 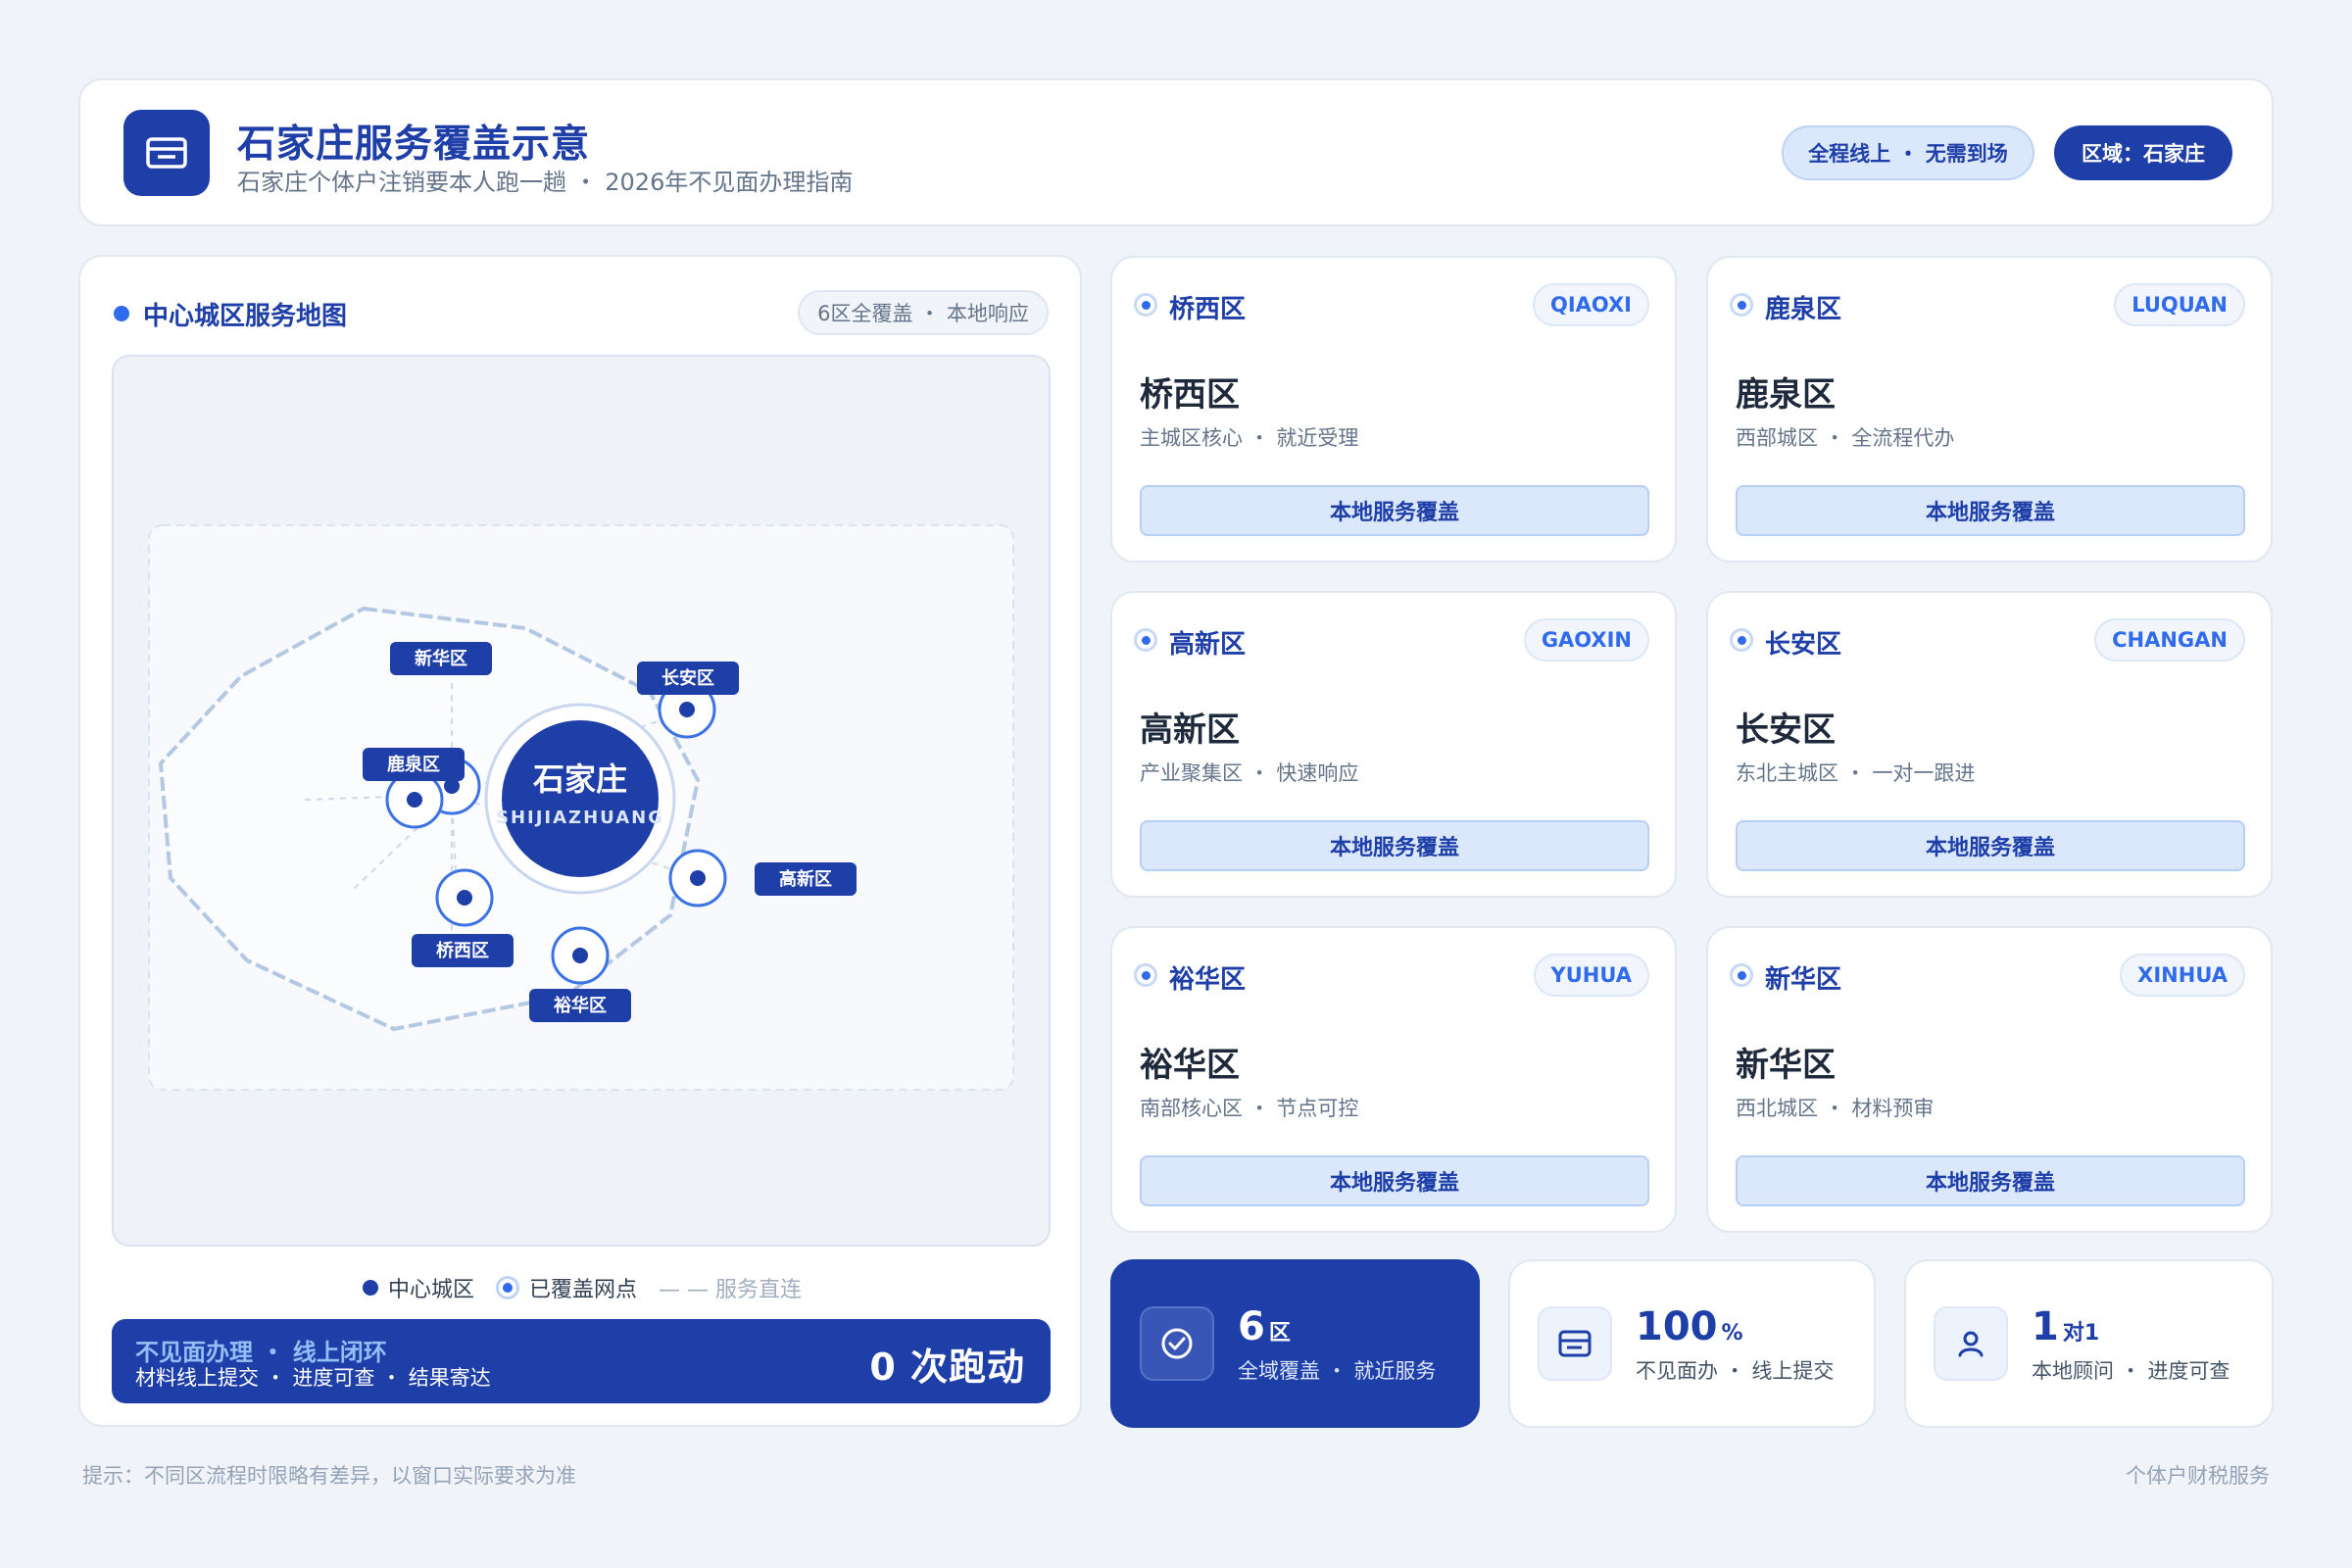 I want to click on legend-covered: 已覆盖网点, so click(x=566, y=1287).